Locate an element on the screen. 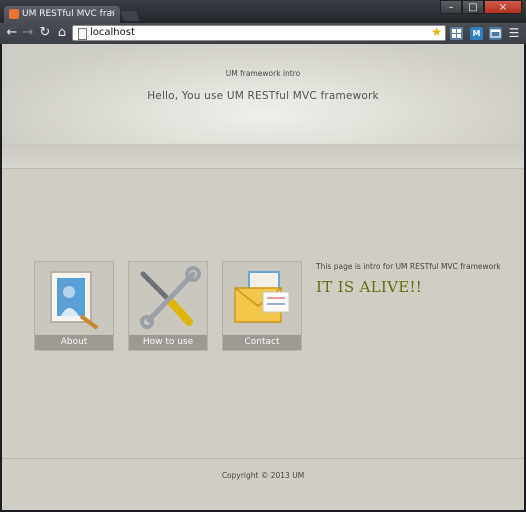 The width and height of the screenshot is (526, 512). reload-icon: ↻ is located at coordinates (45, 33).